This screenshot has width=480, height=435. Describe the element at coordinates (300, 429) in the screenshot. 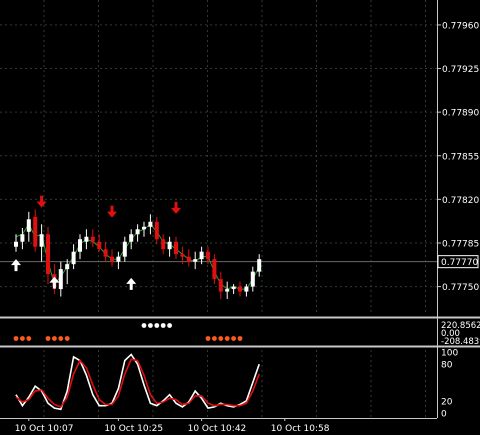

I see `time-label: 10 Oct 10:58` at that location.